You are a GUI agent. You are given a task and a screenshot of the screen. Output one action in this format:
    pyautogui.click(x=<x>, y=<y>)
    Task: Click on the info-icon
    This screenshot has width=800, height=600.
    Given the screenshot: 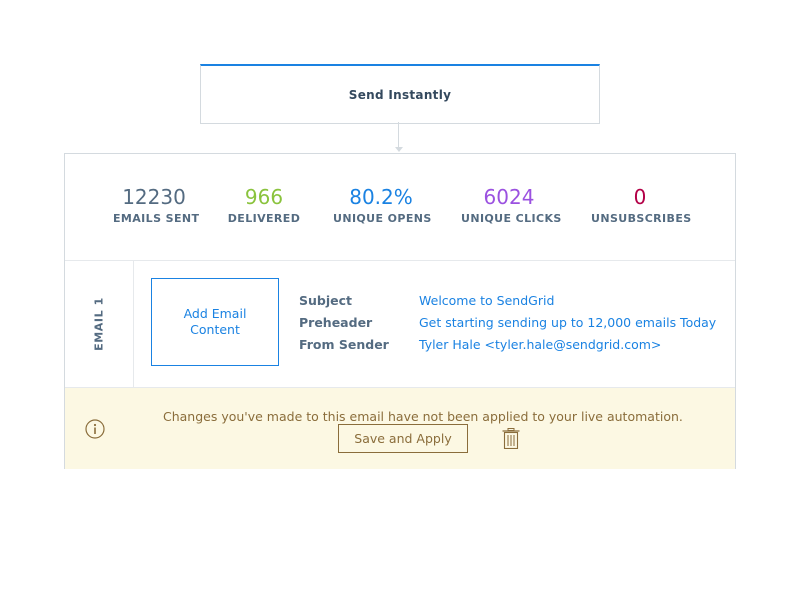 What is the action you would take?
    pyautogui.click(x=95, y=429)
    